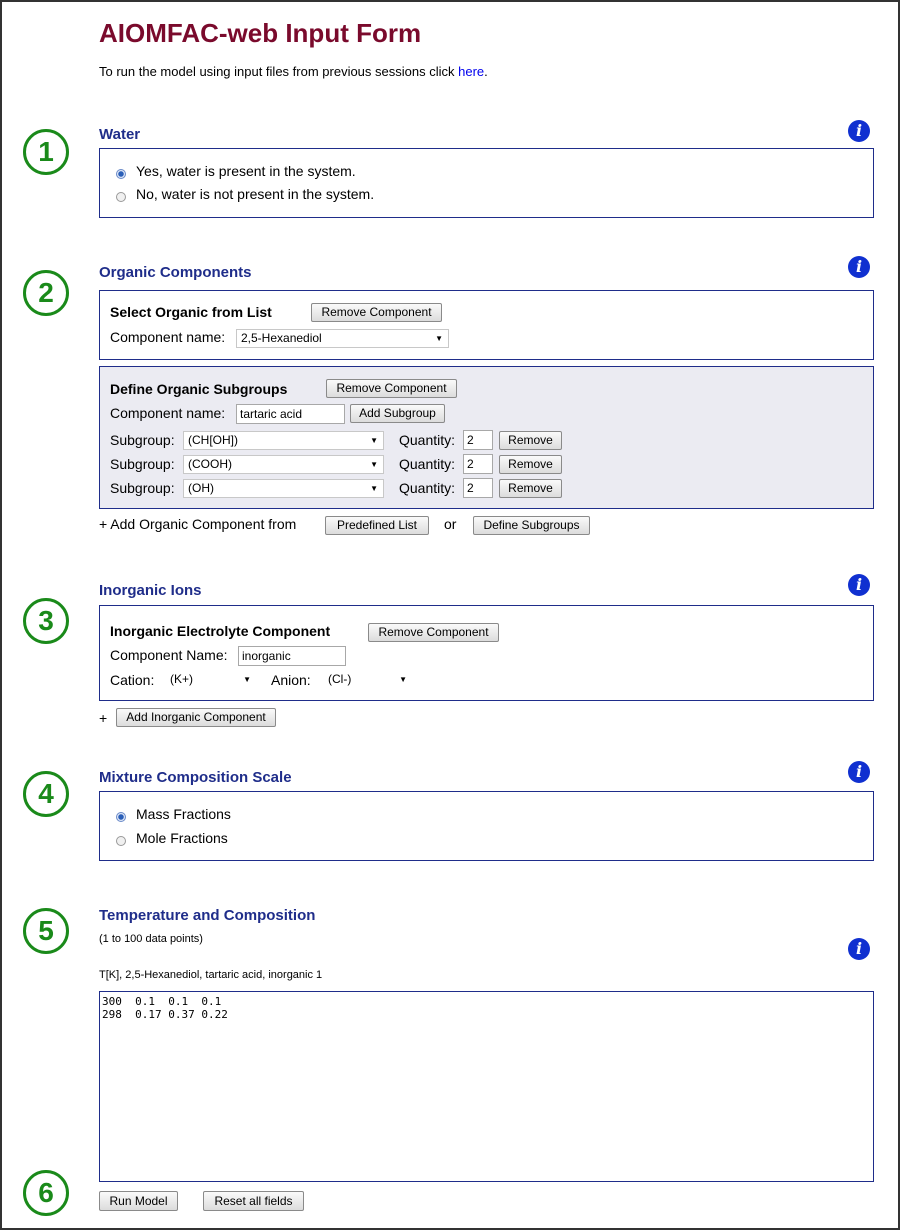 The image size is (900, 1230). I want to click on mass-fractions-radio, so click(121, 817).